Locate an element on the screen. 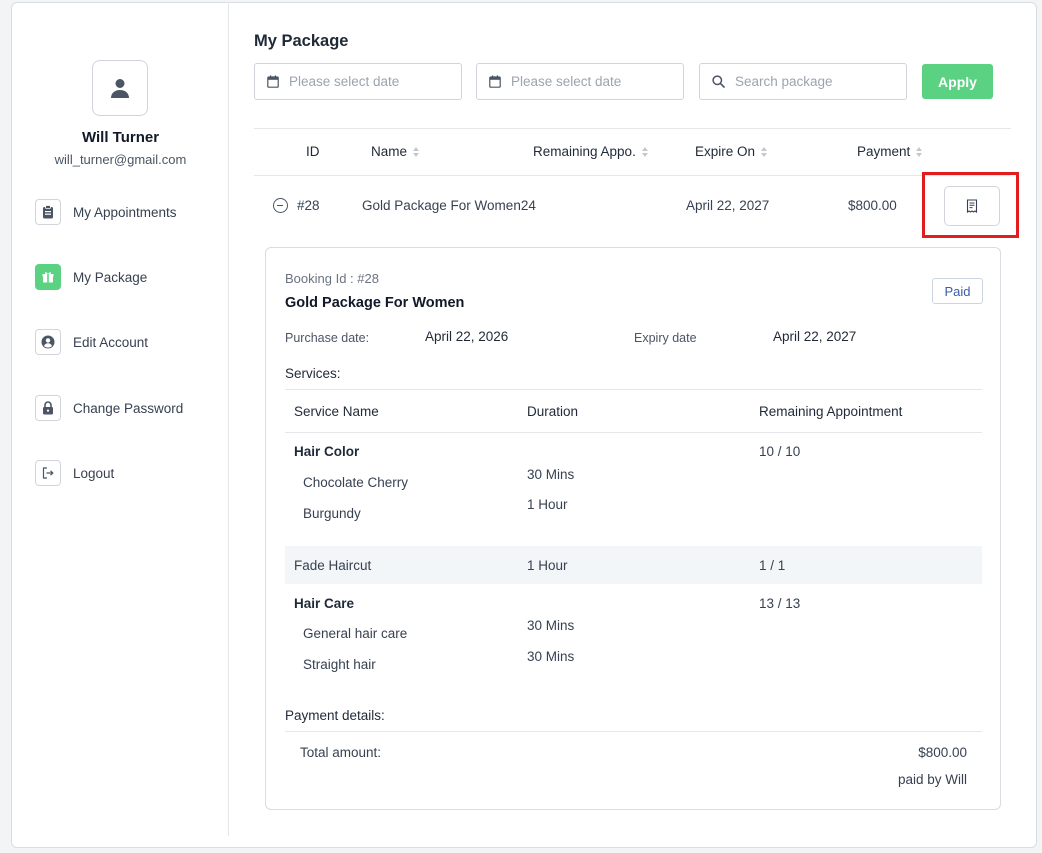 Image resolution: width=1042 pixels, height=853 pixels. user-icon is located at coordinates (120, 88).